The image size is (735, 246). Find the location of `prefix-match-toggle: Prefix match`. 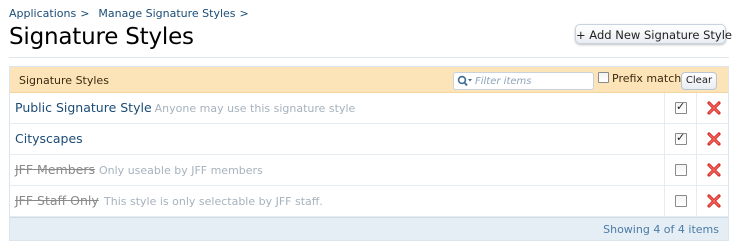

prefix-match-toggle: Prefix match is located at coordinates (639, 78).